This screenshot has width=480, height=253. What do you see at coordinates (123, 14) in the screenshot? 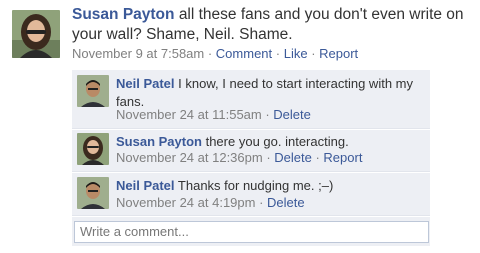
I see `post-author-link: Susan Payton` at bounding box center [123, 14].